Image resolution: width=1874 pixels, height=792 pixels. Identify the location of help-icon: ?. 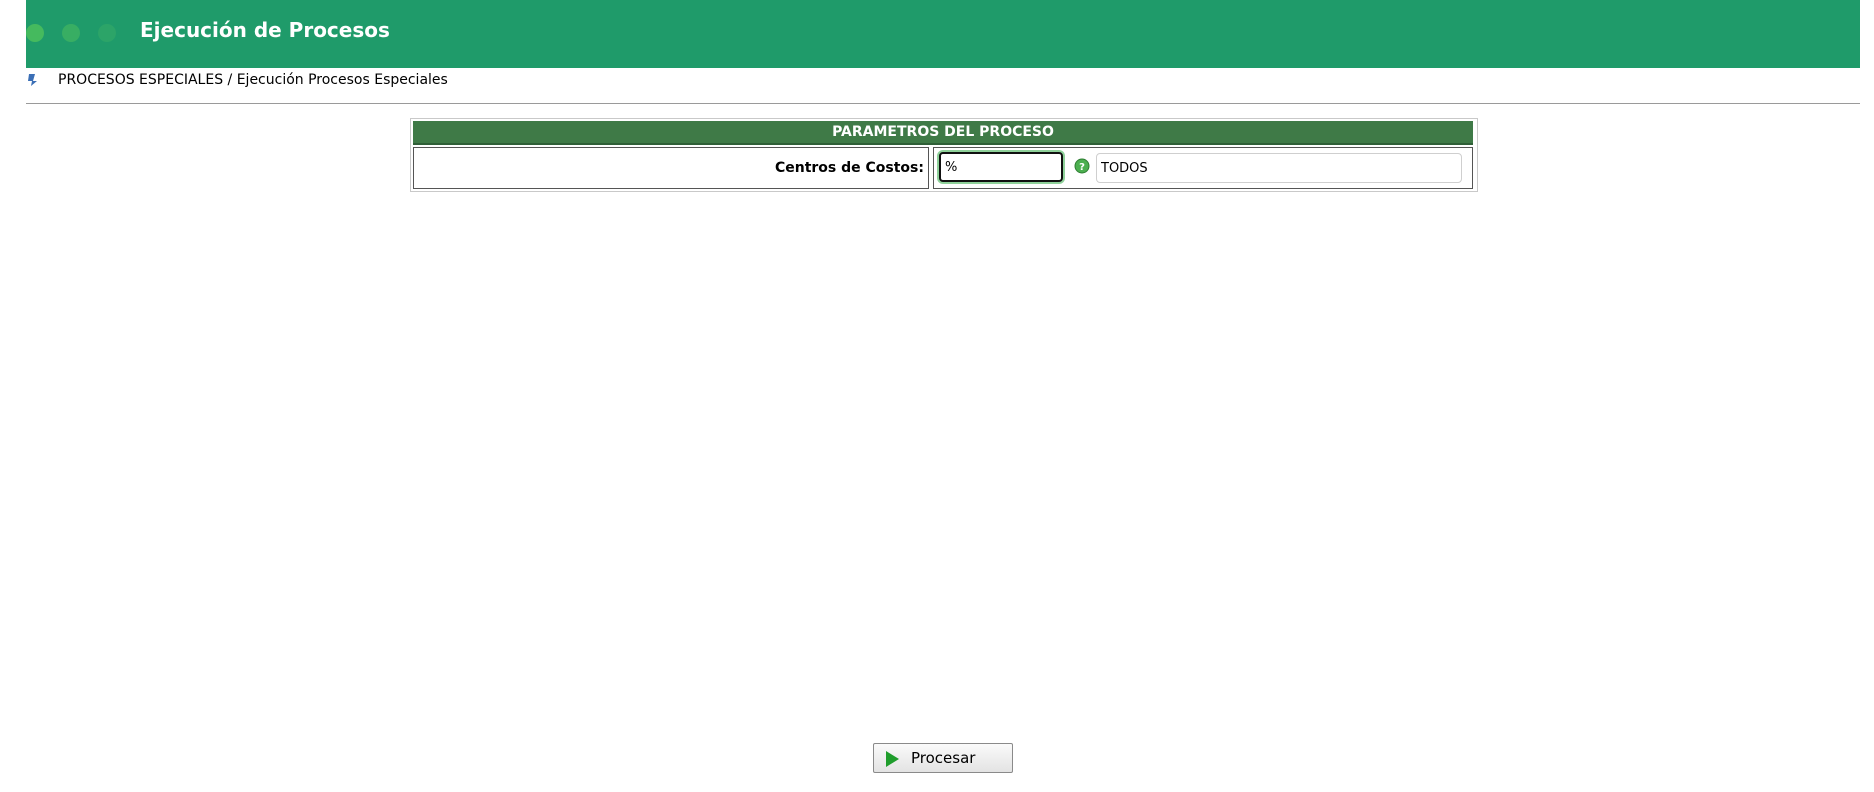
(1082, 166).